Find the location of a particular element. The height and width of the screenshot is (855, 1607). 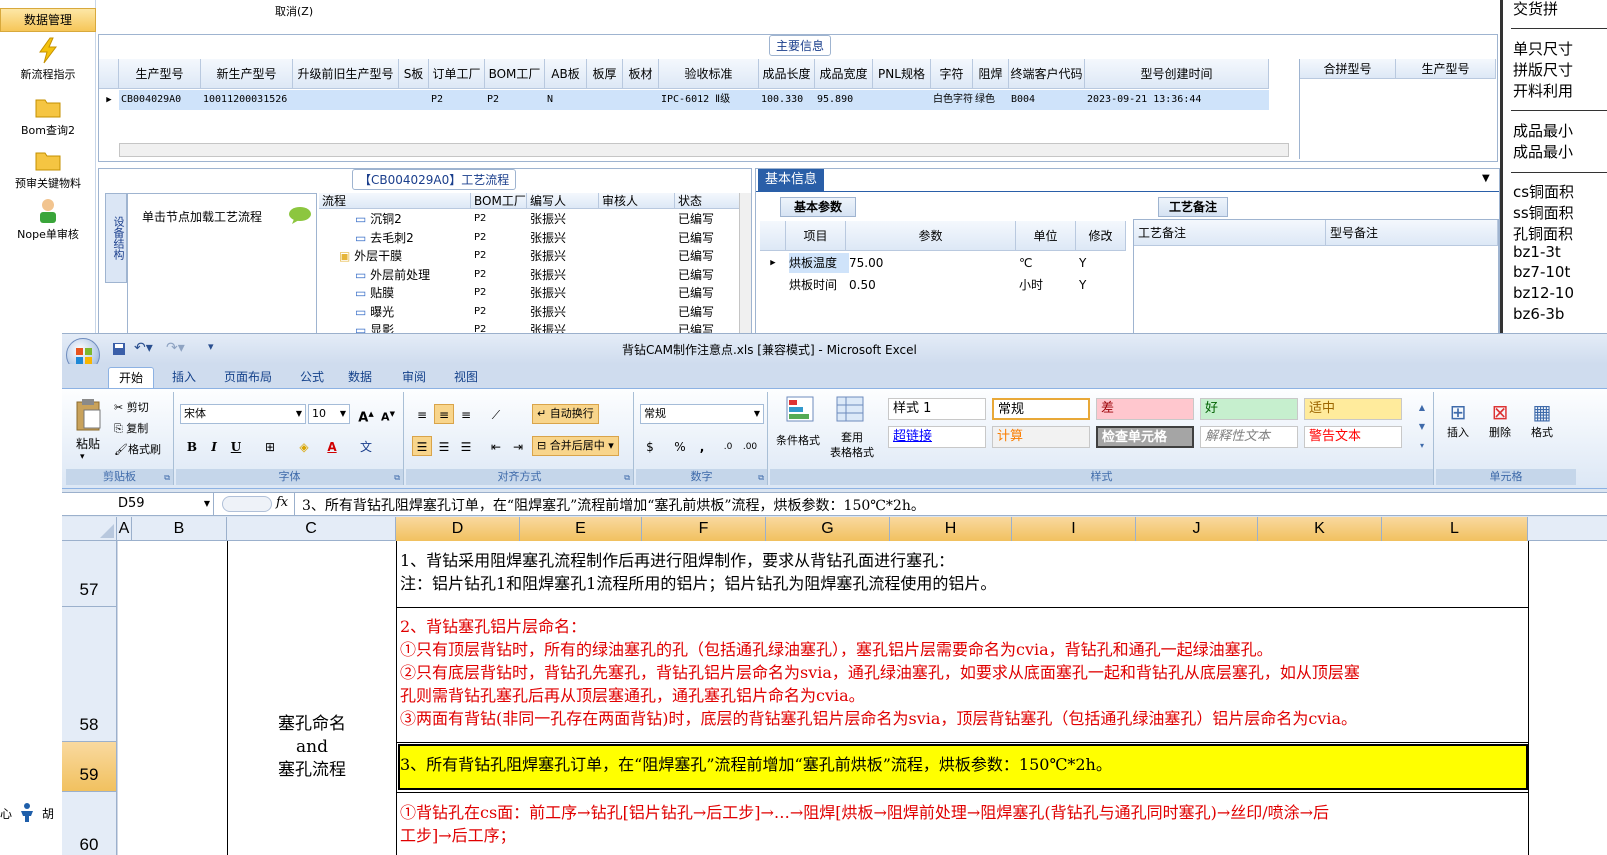

row-header: 58 is located at coordinates (89, 674).